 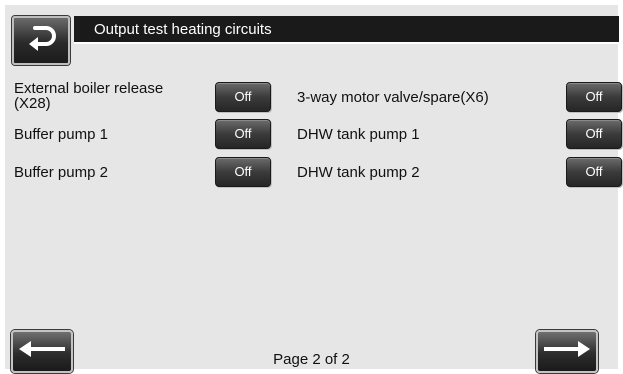 What do you see at coordinates (594, 97) in the screenshot?
I see `3-way-motor-valve-toggle: Off` at bounding box center [594, 97].